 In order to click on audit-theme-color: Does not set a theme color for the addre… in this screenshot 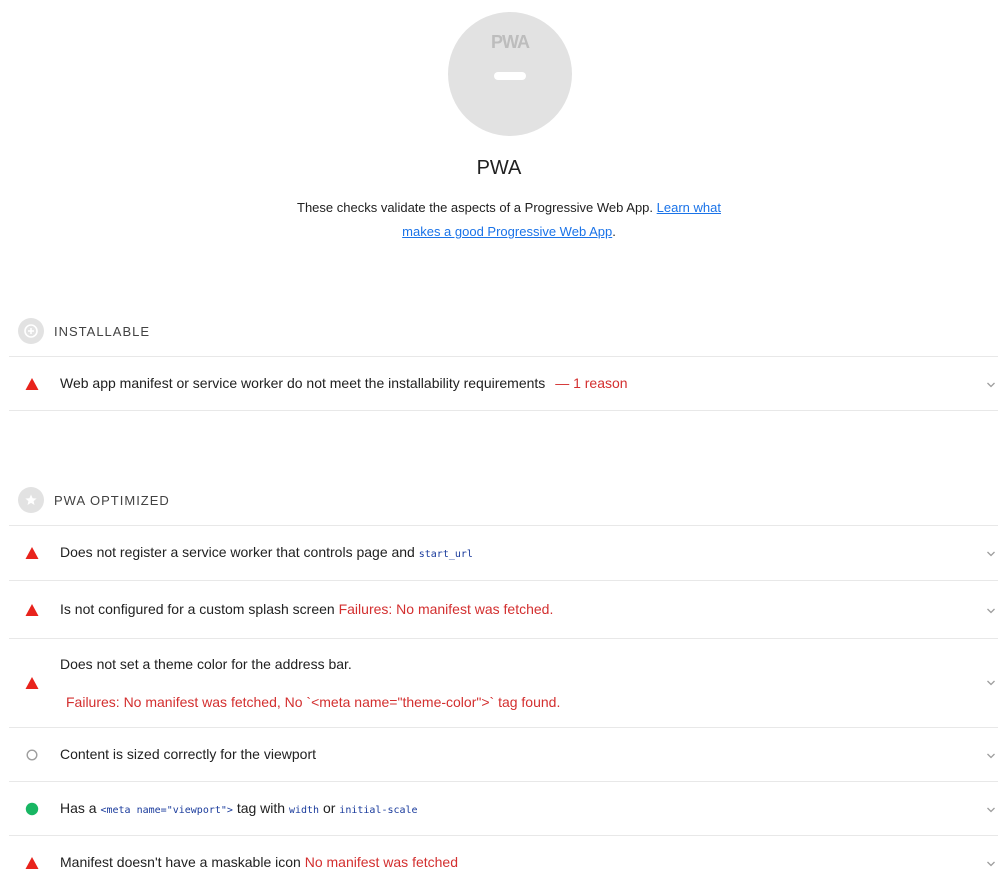, I will do `click(503, 682)`.